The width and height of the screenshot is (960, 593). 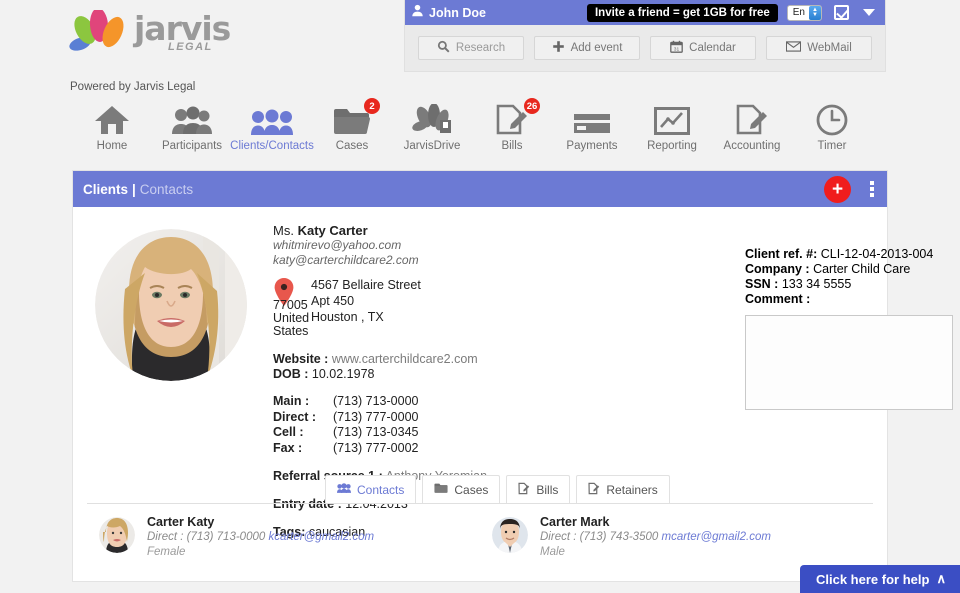 What do you see at coordinates (105, 189) in the screenshot?
I see `breadcrumb-clients: Clients` at bounding box center [105, 189].